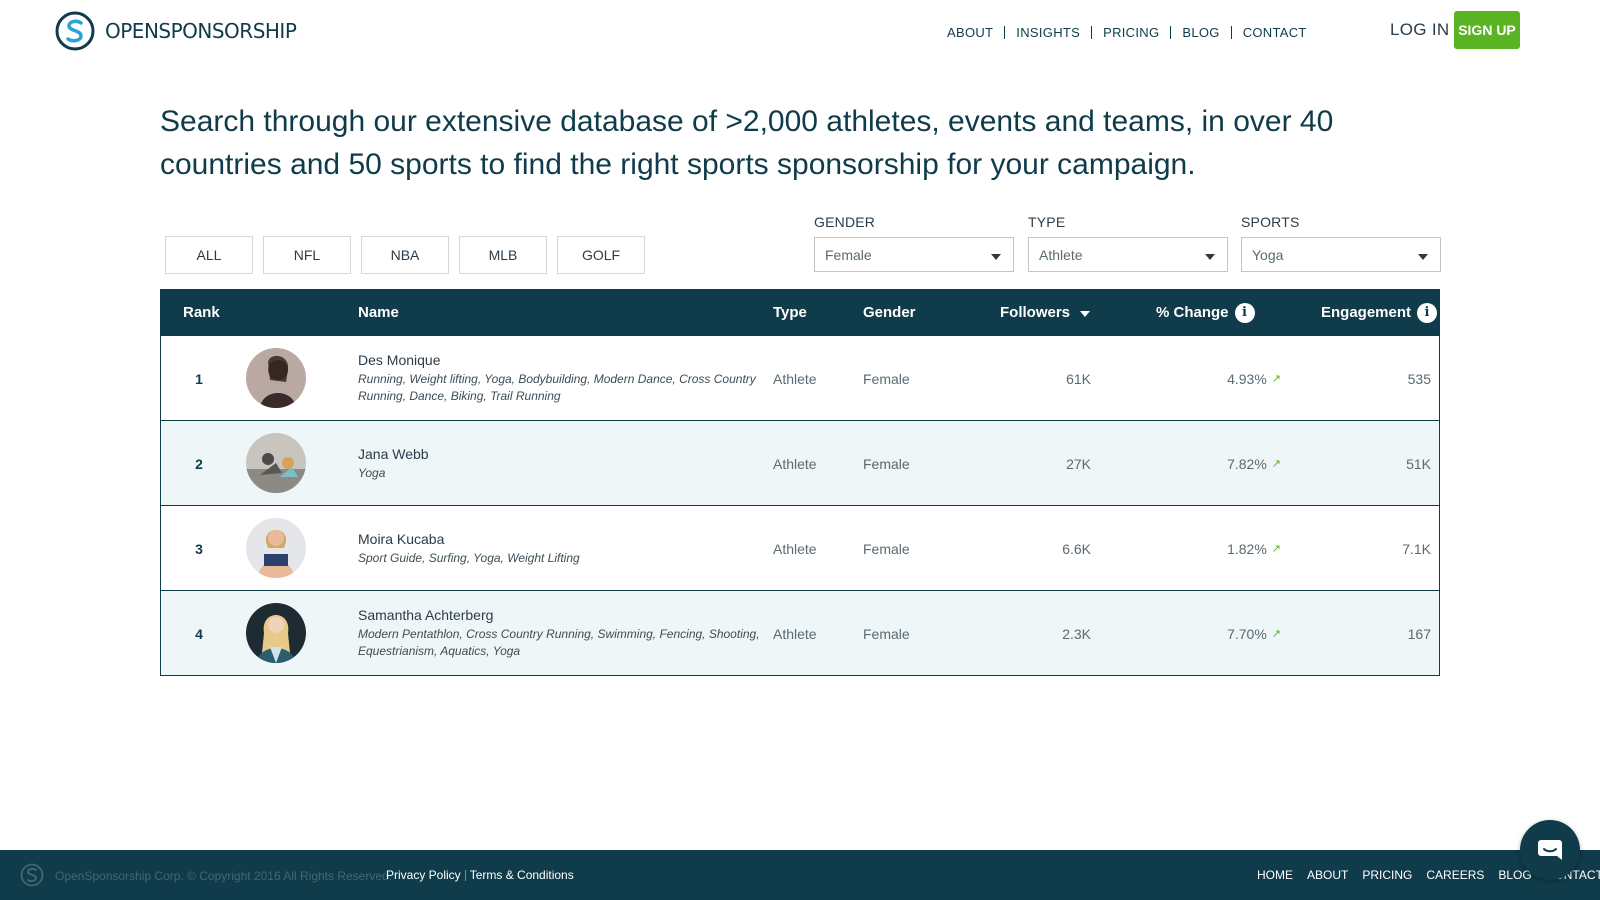 The image size is (1600, 900). I want to click on sports-filter: SPORTS Yoga, so click(1341, 243).